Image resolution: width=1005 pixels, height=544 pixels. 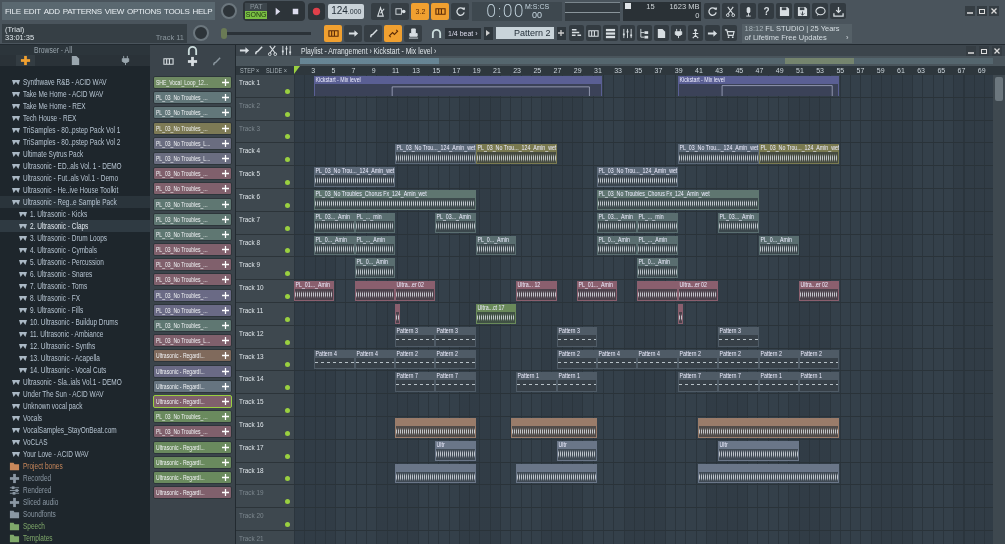 What do you see at coordinates (75, 274) in the screenshot?
I see `browser-item: 6. Ultrasonic - Snares` at bounding box center [75, 274].